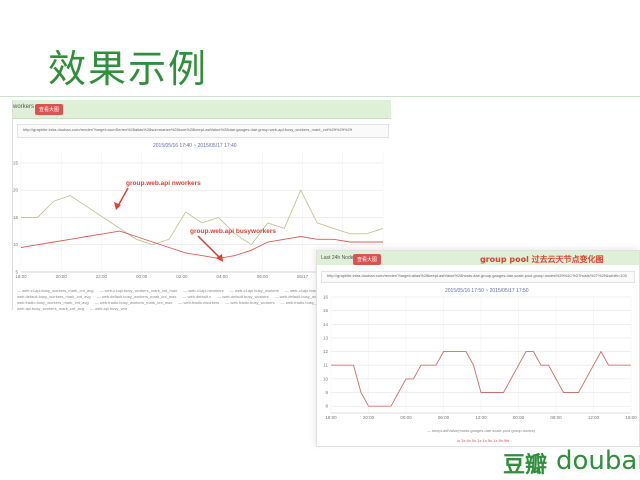 The width and height of the screenshot is (640, 480). Describe the element at coordinates (326, 392) in the screenshot. I see `nodes-y-tick: 9` at that location.